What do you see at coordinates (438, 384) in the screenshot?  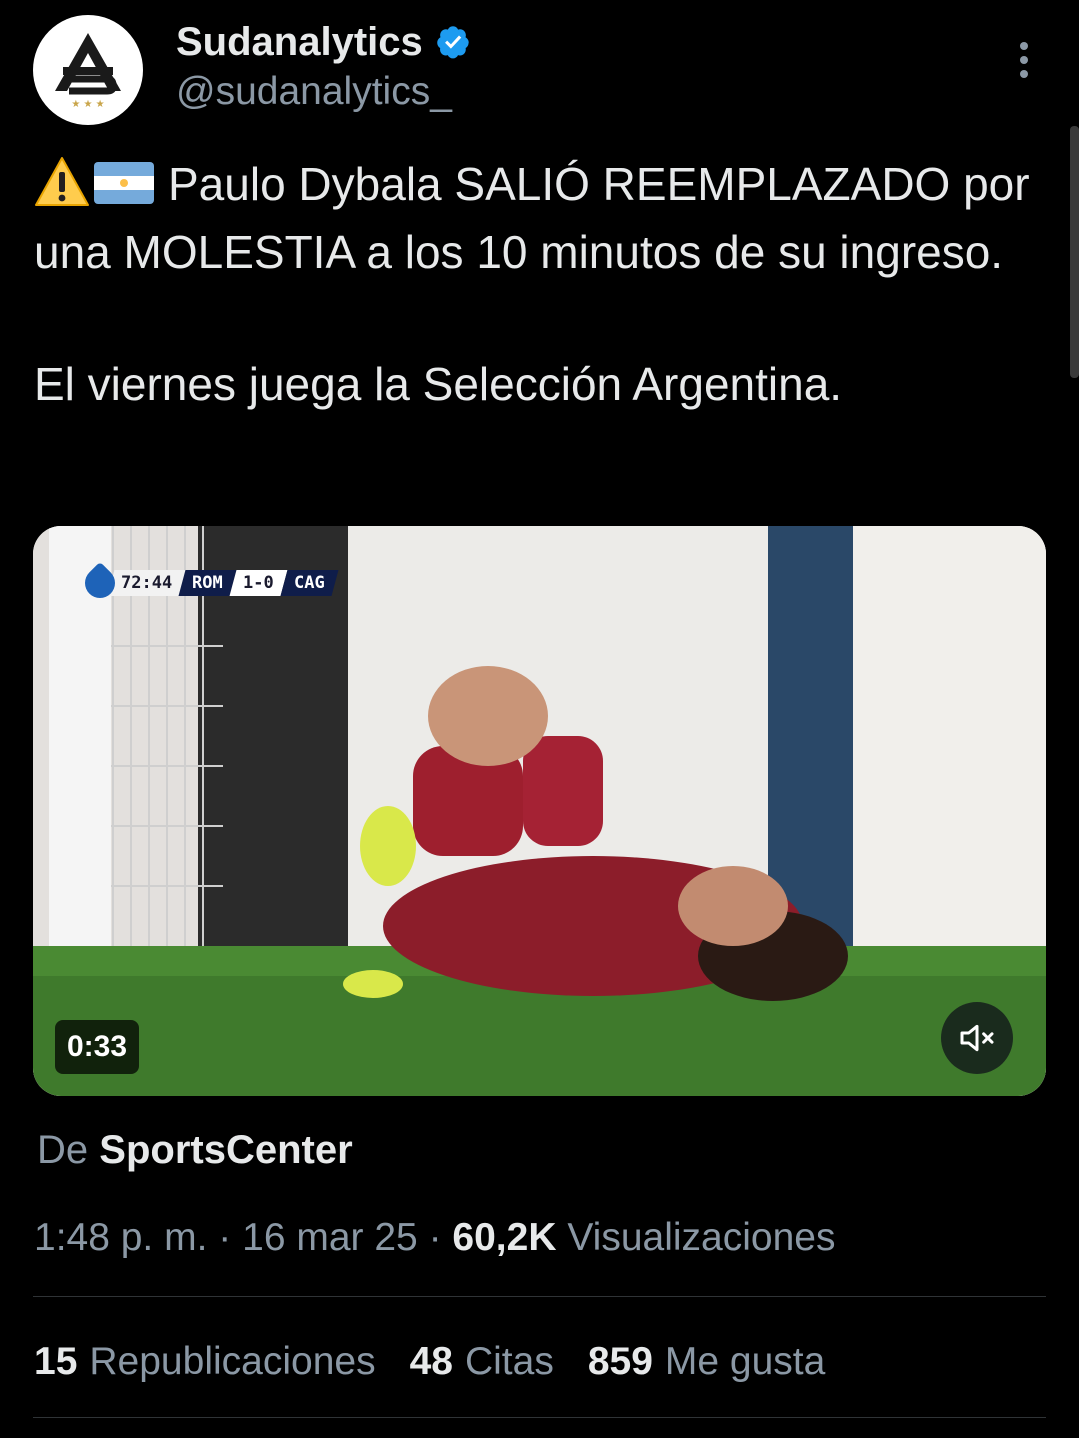 I see `tweet-paragraph-2: El viernes juega la Selección Argentina.` at bounding box center [438, 384].